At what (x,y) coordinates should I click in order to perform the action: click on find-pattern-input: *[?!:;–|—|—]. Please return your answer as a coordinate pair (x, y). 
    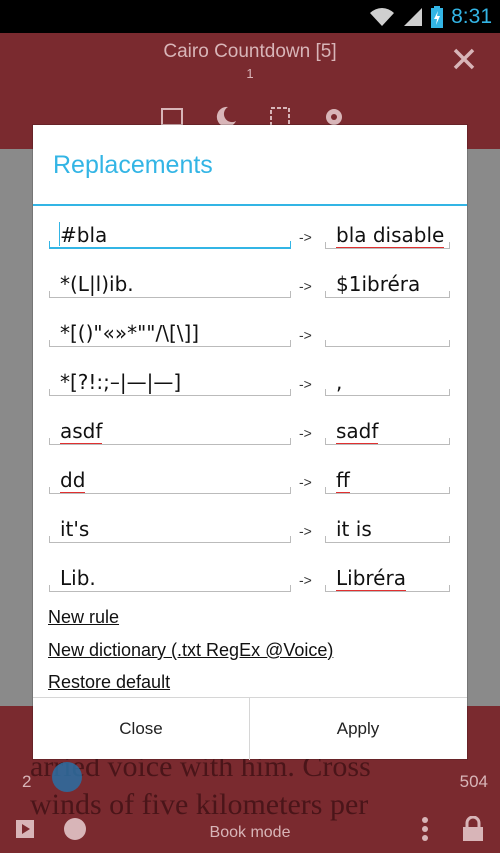
    Looking at the image, I should click on (170, 381).